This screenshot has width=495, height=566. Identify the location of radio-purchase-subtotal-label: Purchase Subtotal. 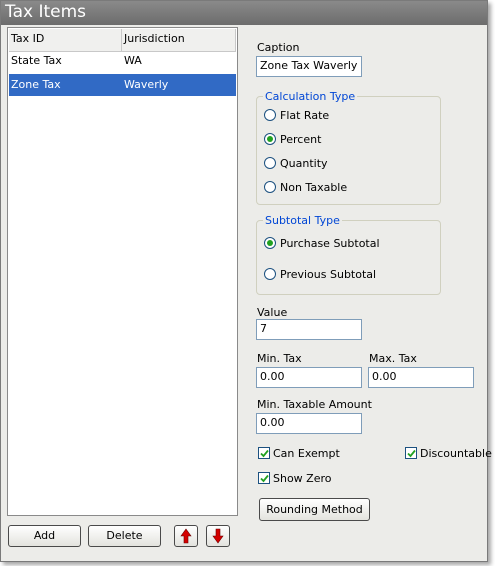
(330, 243).